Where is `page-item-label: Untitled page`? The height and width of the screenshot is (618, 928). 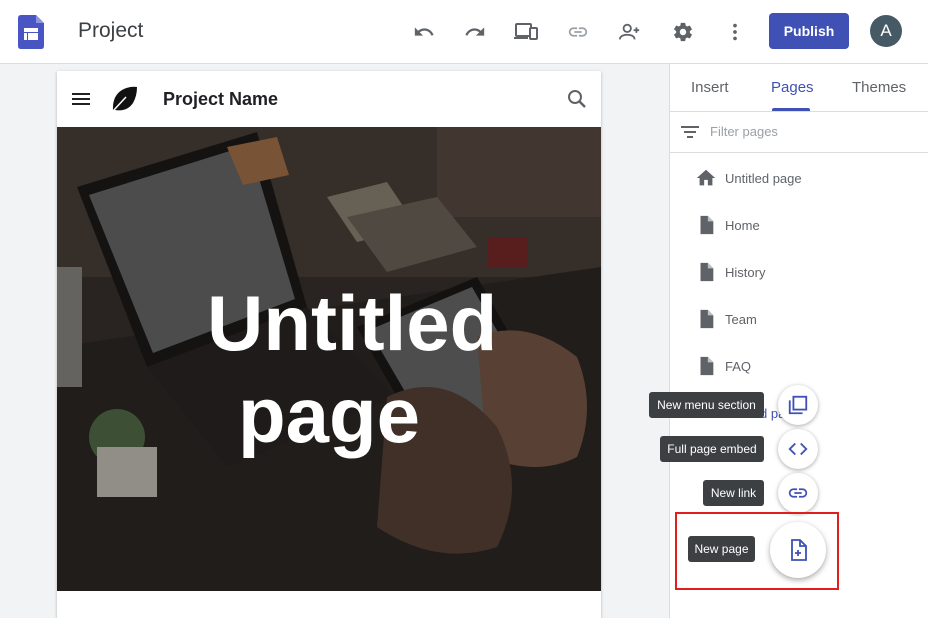 page-item-label: Untitled page is located at coordinates (763, 178).